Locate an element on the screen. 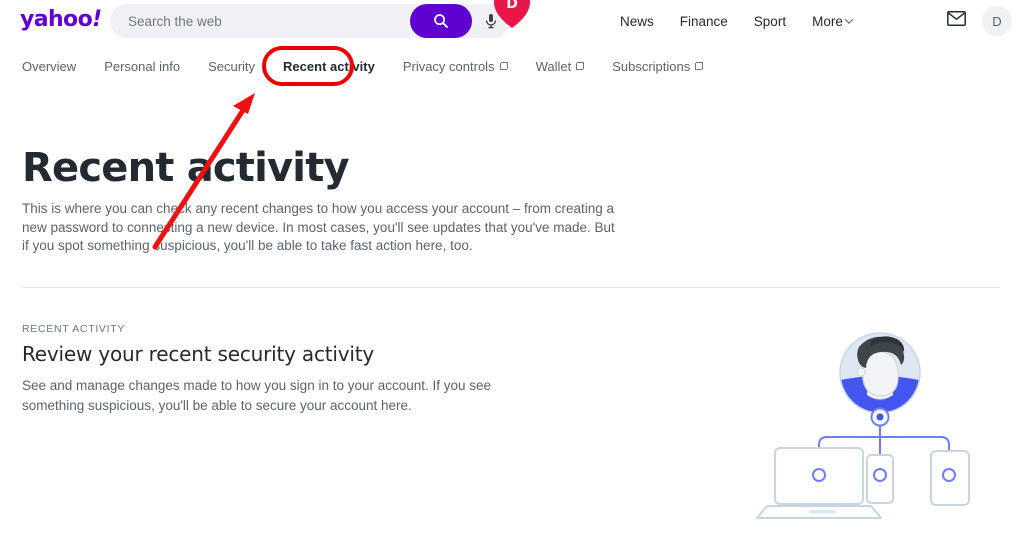  avatar-illustration is located at coordinates (880, 373).